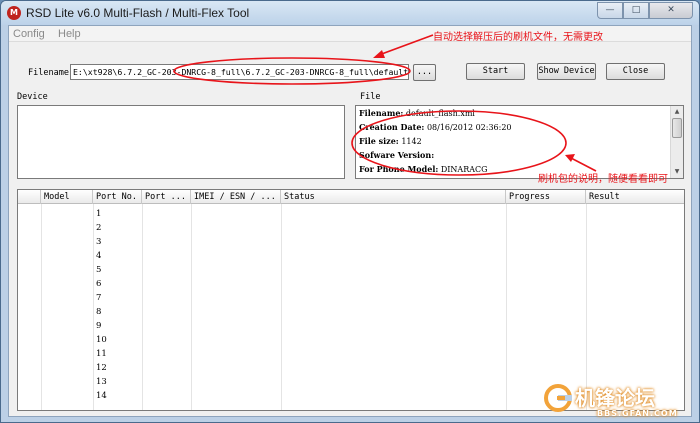 This screenshot has height=423, width=700. I want to click on port-number: 7, so click(99, 298).